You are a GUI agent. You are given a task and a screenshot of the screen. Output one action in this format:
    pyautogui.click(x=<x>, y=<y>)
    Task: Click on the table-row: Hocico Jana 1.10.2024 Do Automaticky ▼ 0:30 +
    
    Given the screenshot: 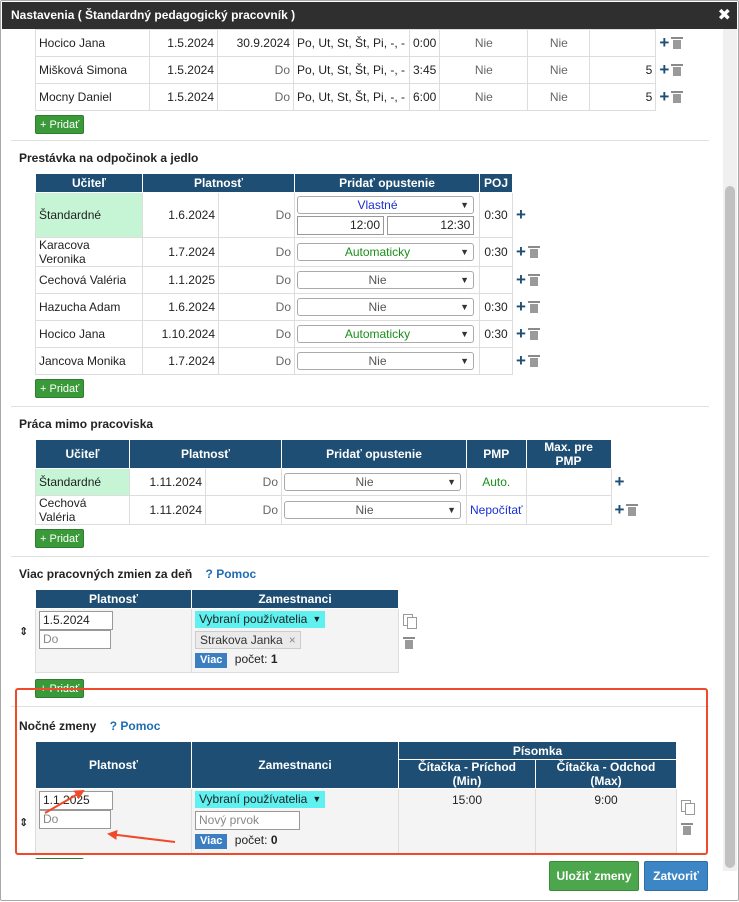 What is the action you would take?
    pyautogui.click(x=289, y=334)
    